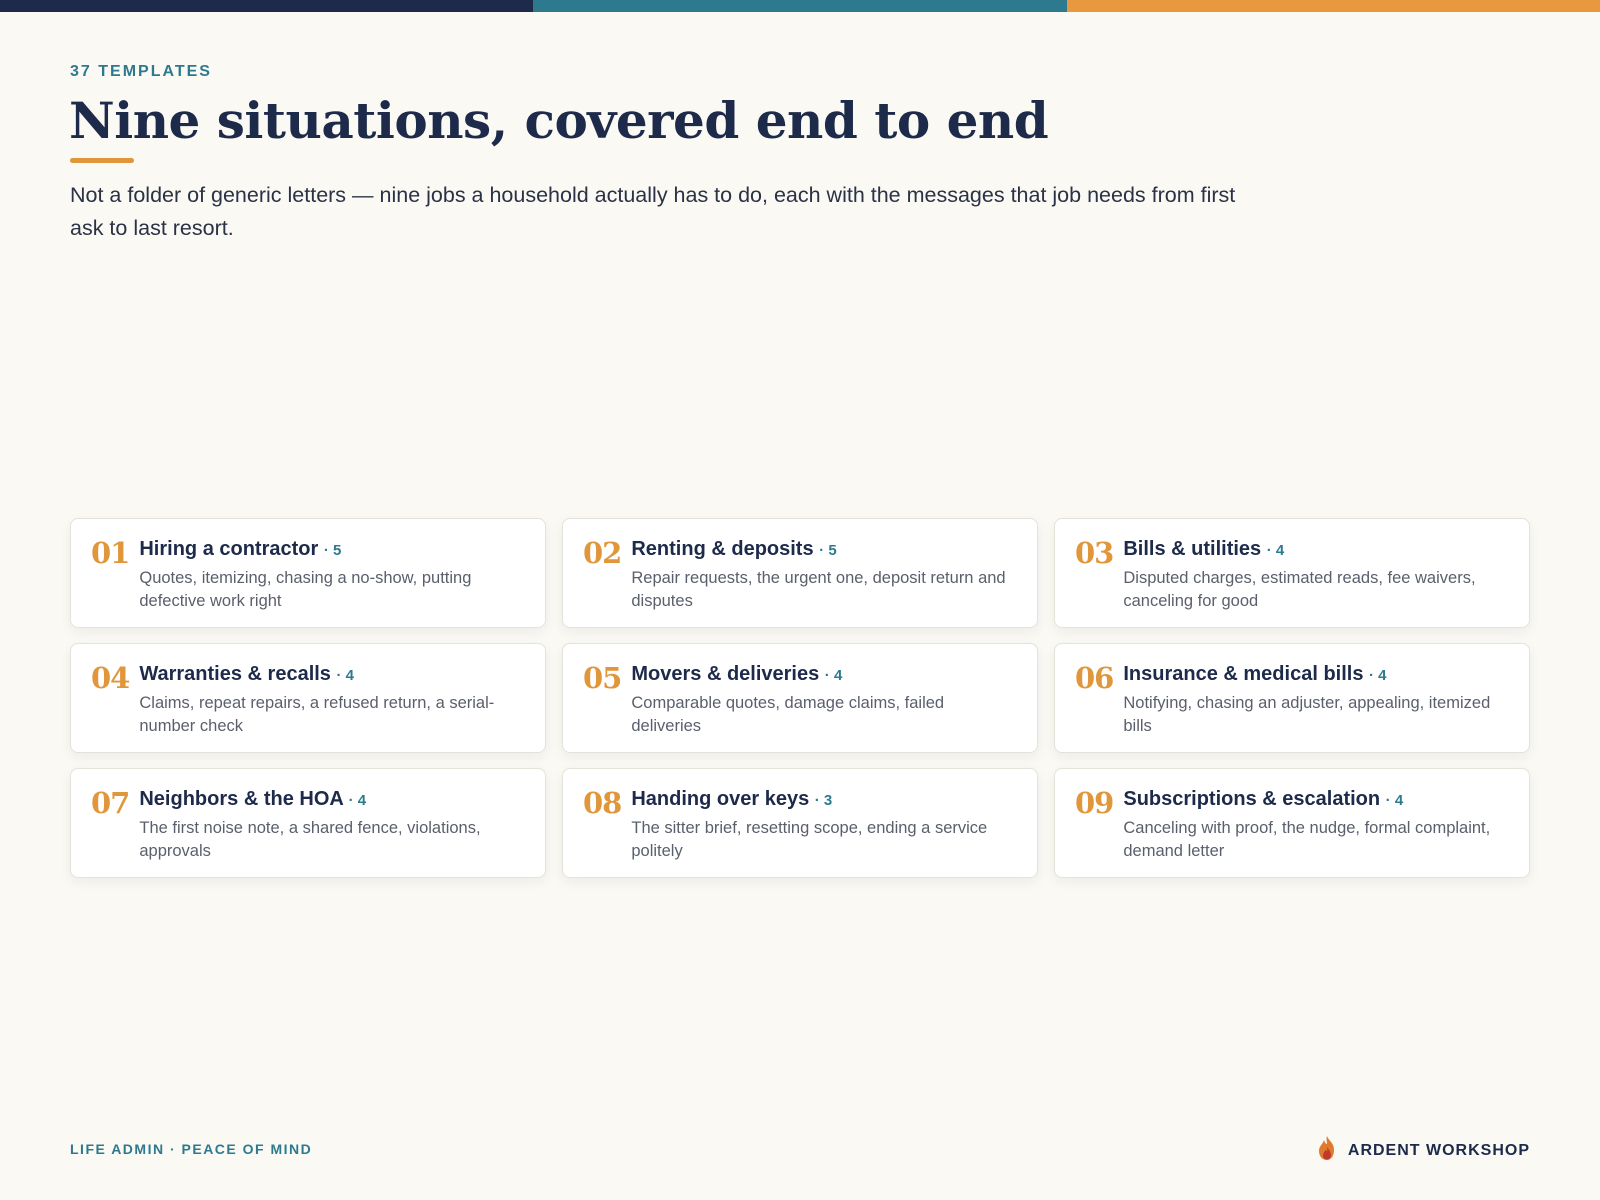 This screenshot has height=1200, width=1600. I want to click on card-title: Bills & utilities, so click(1192, 549).